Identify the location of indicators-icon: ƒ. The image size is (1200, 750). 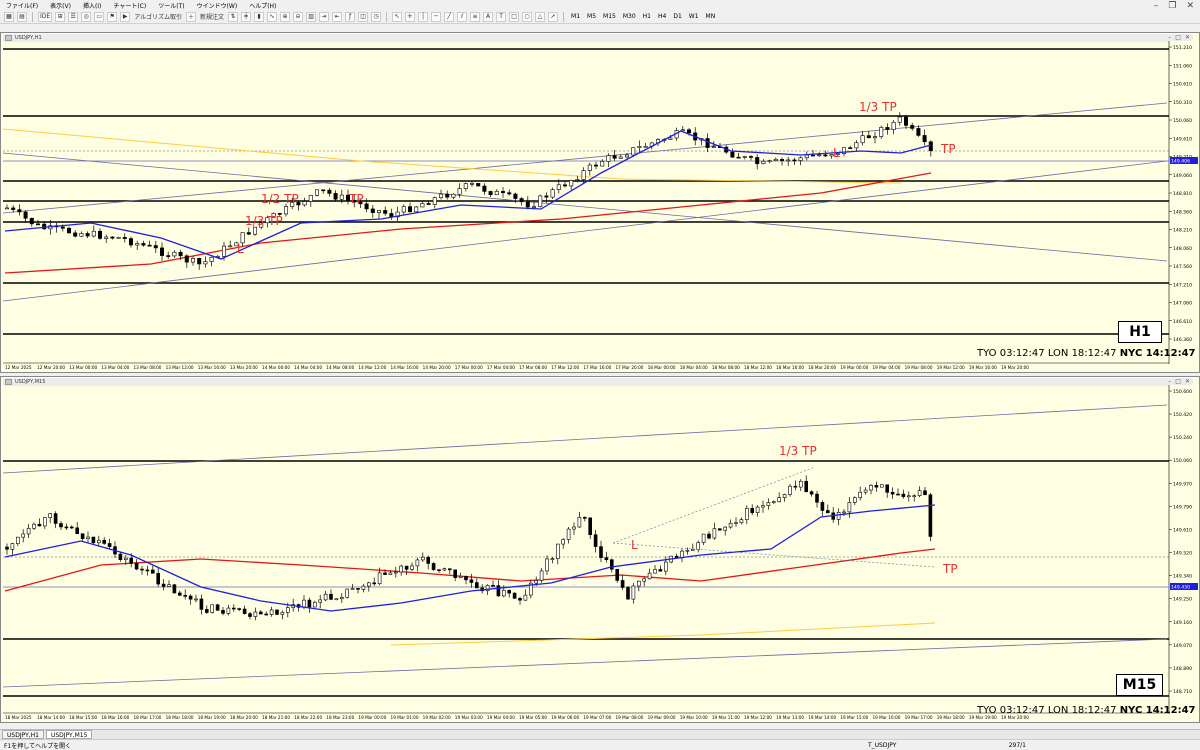
(350, 16).